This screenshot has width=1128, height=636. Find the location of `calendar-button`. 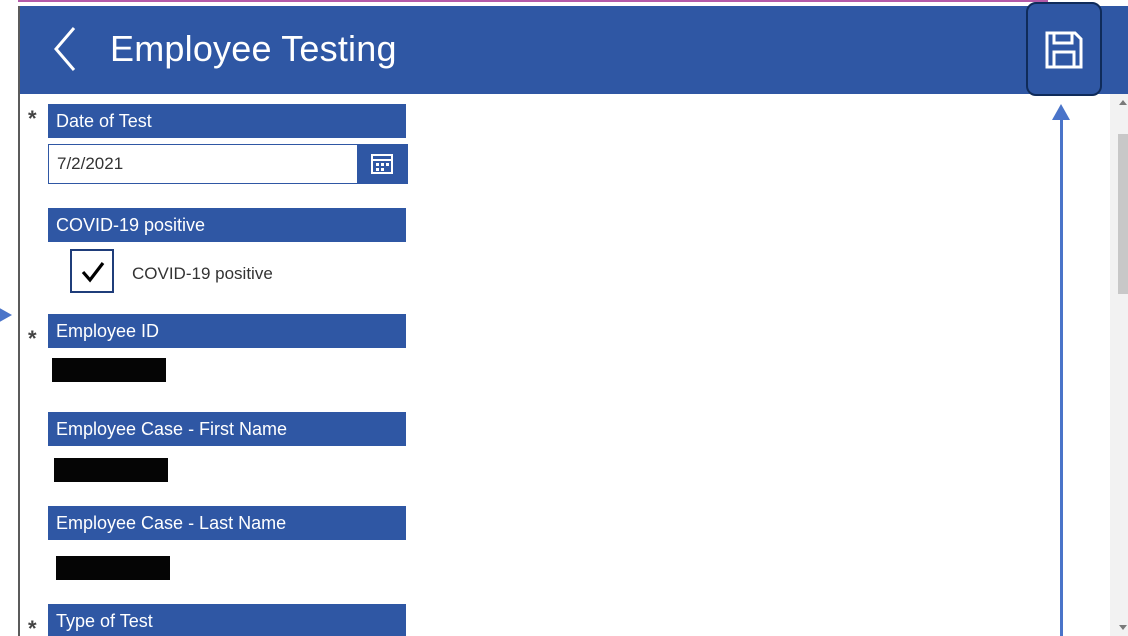

calendar-button is located at coordinates (382, 164).